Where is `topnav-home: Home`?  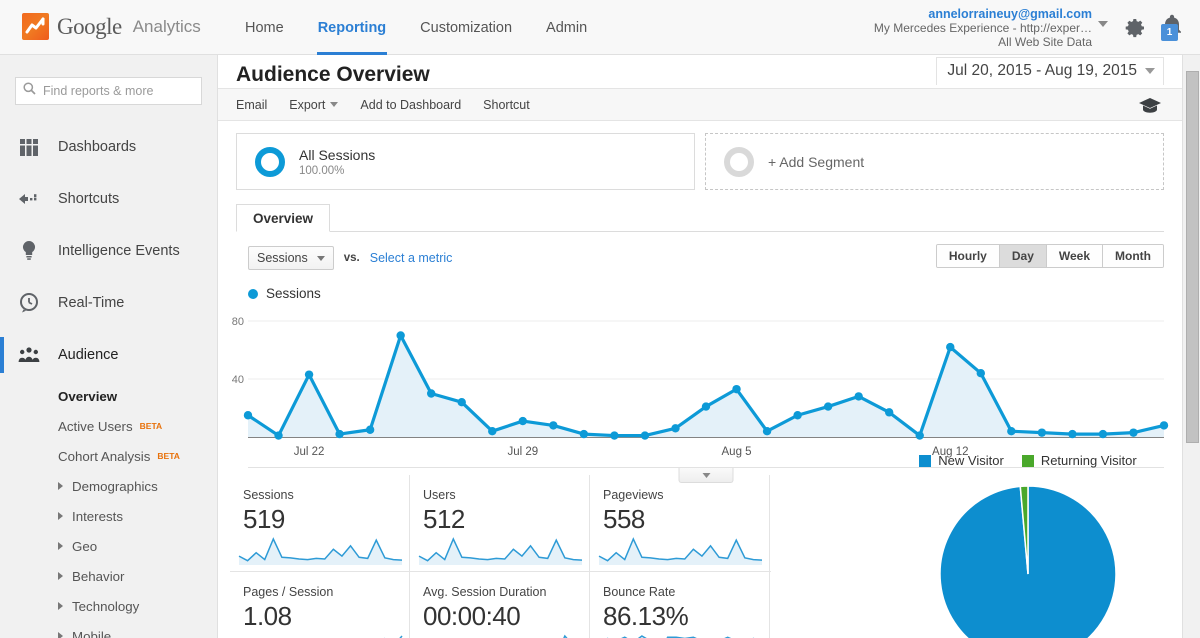
topnav-home: Home is located at coordinates (264, 27).